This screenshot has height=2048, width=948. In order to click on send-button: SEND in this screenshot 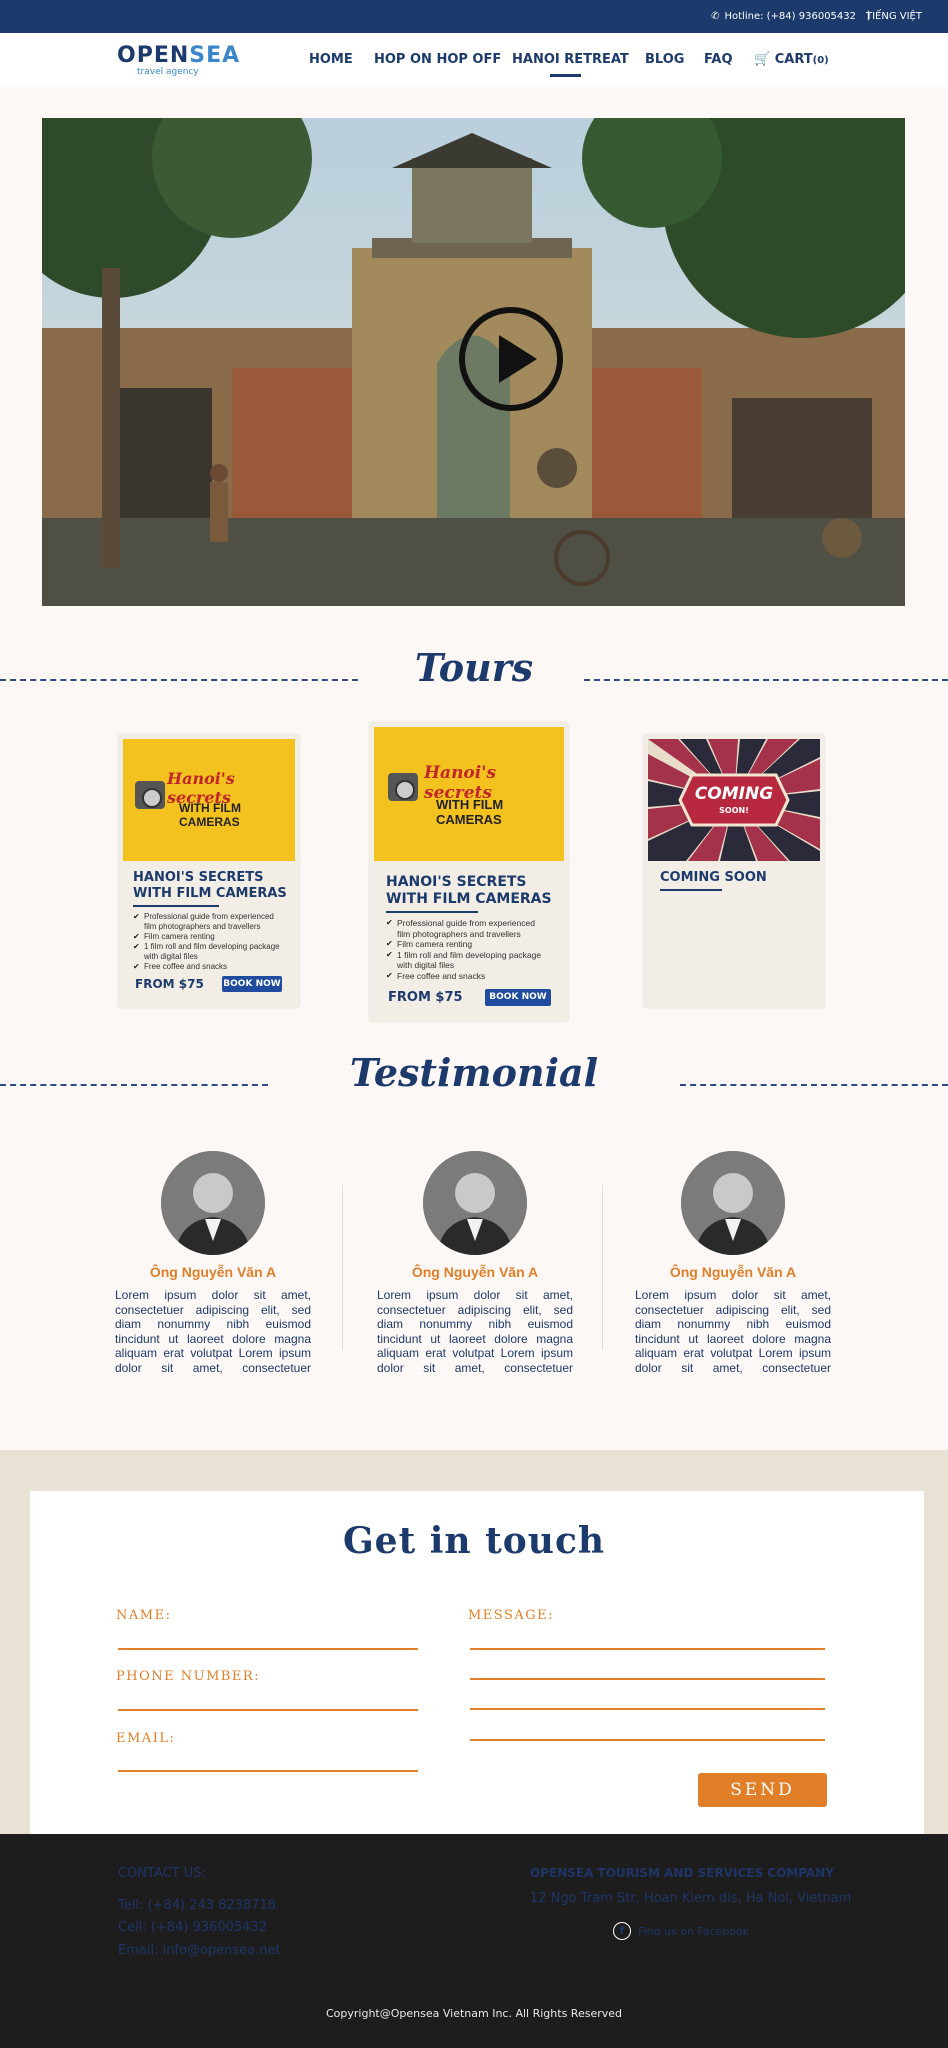, I will do `click(762, 1790)`.